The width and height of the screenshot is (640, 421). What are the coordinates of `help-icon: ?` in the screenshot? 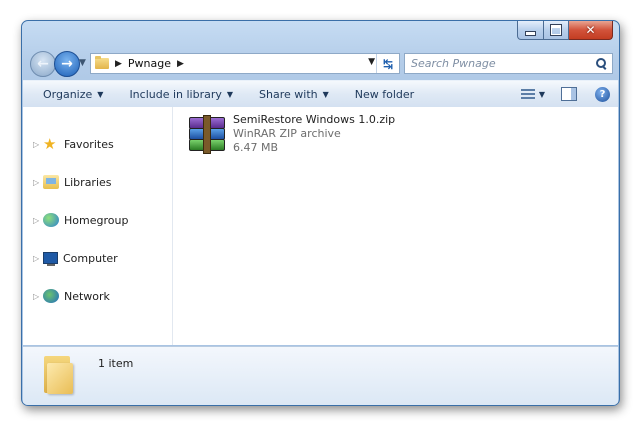 It's located at (602, 94).